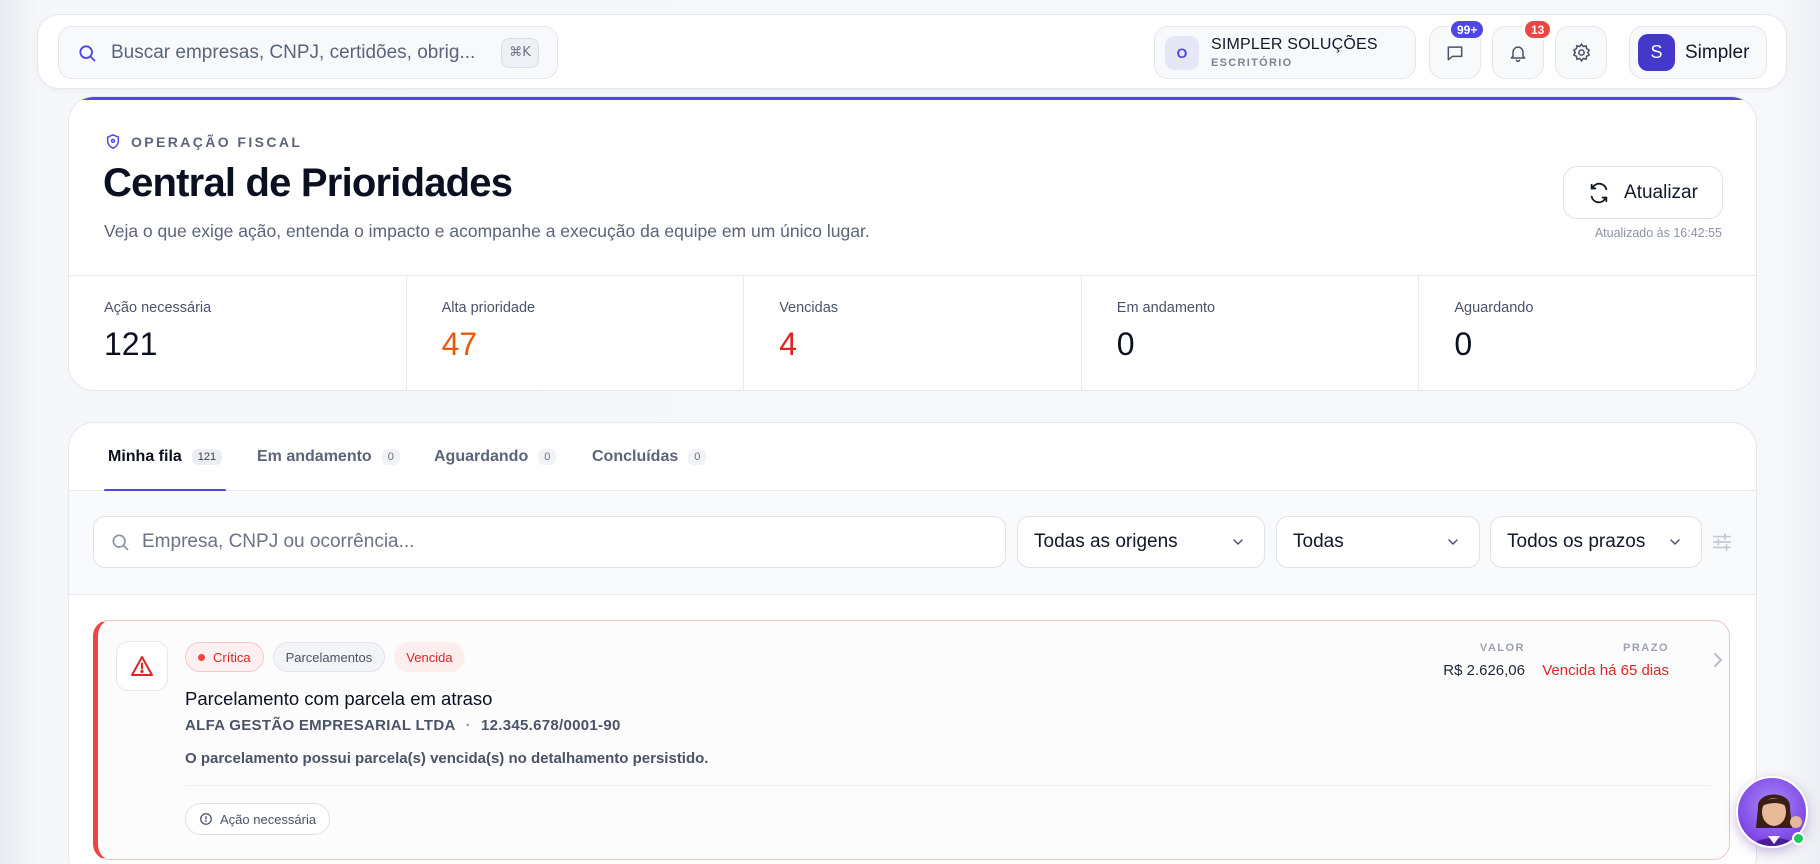 The image size is (1820, 864). Describe the element at coordinates (459, 344) in the screenshot. I see `stat-value: 47` at that location.